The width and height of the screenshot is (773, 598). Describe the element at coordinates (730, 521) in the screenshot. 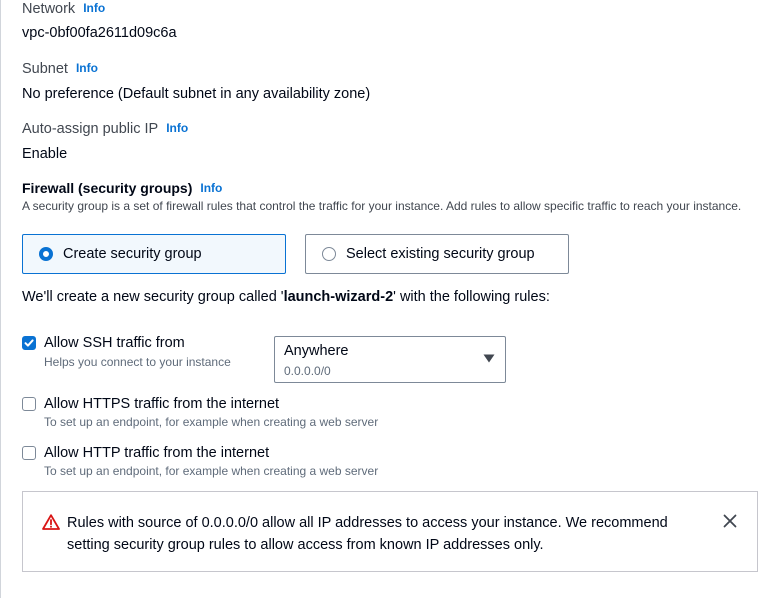

I see `close-icon` at that location.